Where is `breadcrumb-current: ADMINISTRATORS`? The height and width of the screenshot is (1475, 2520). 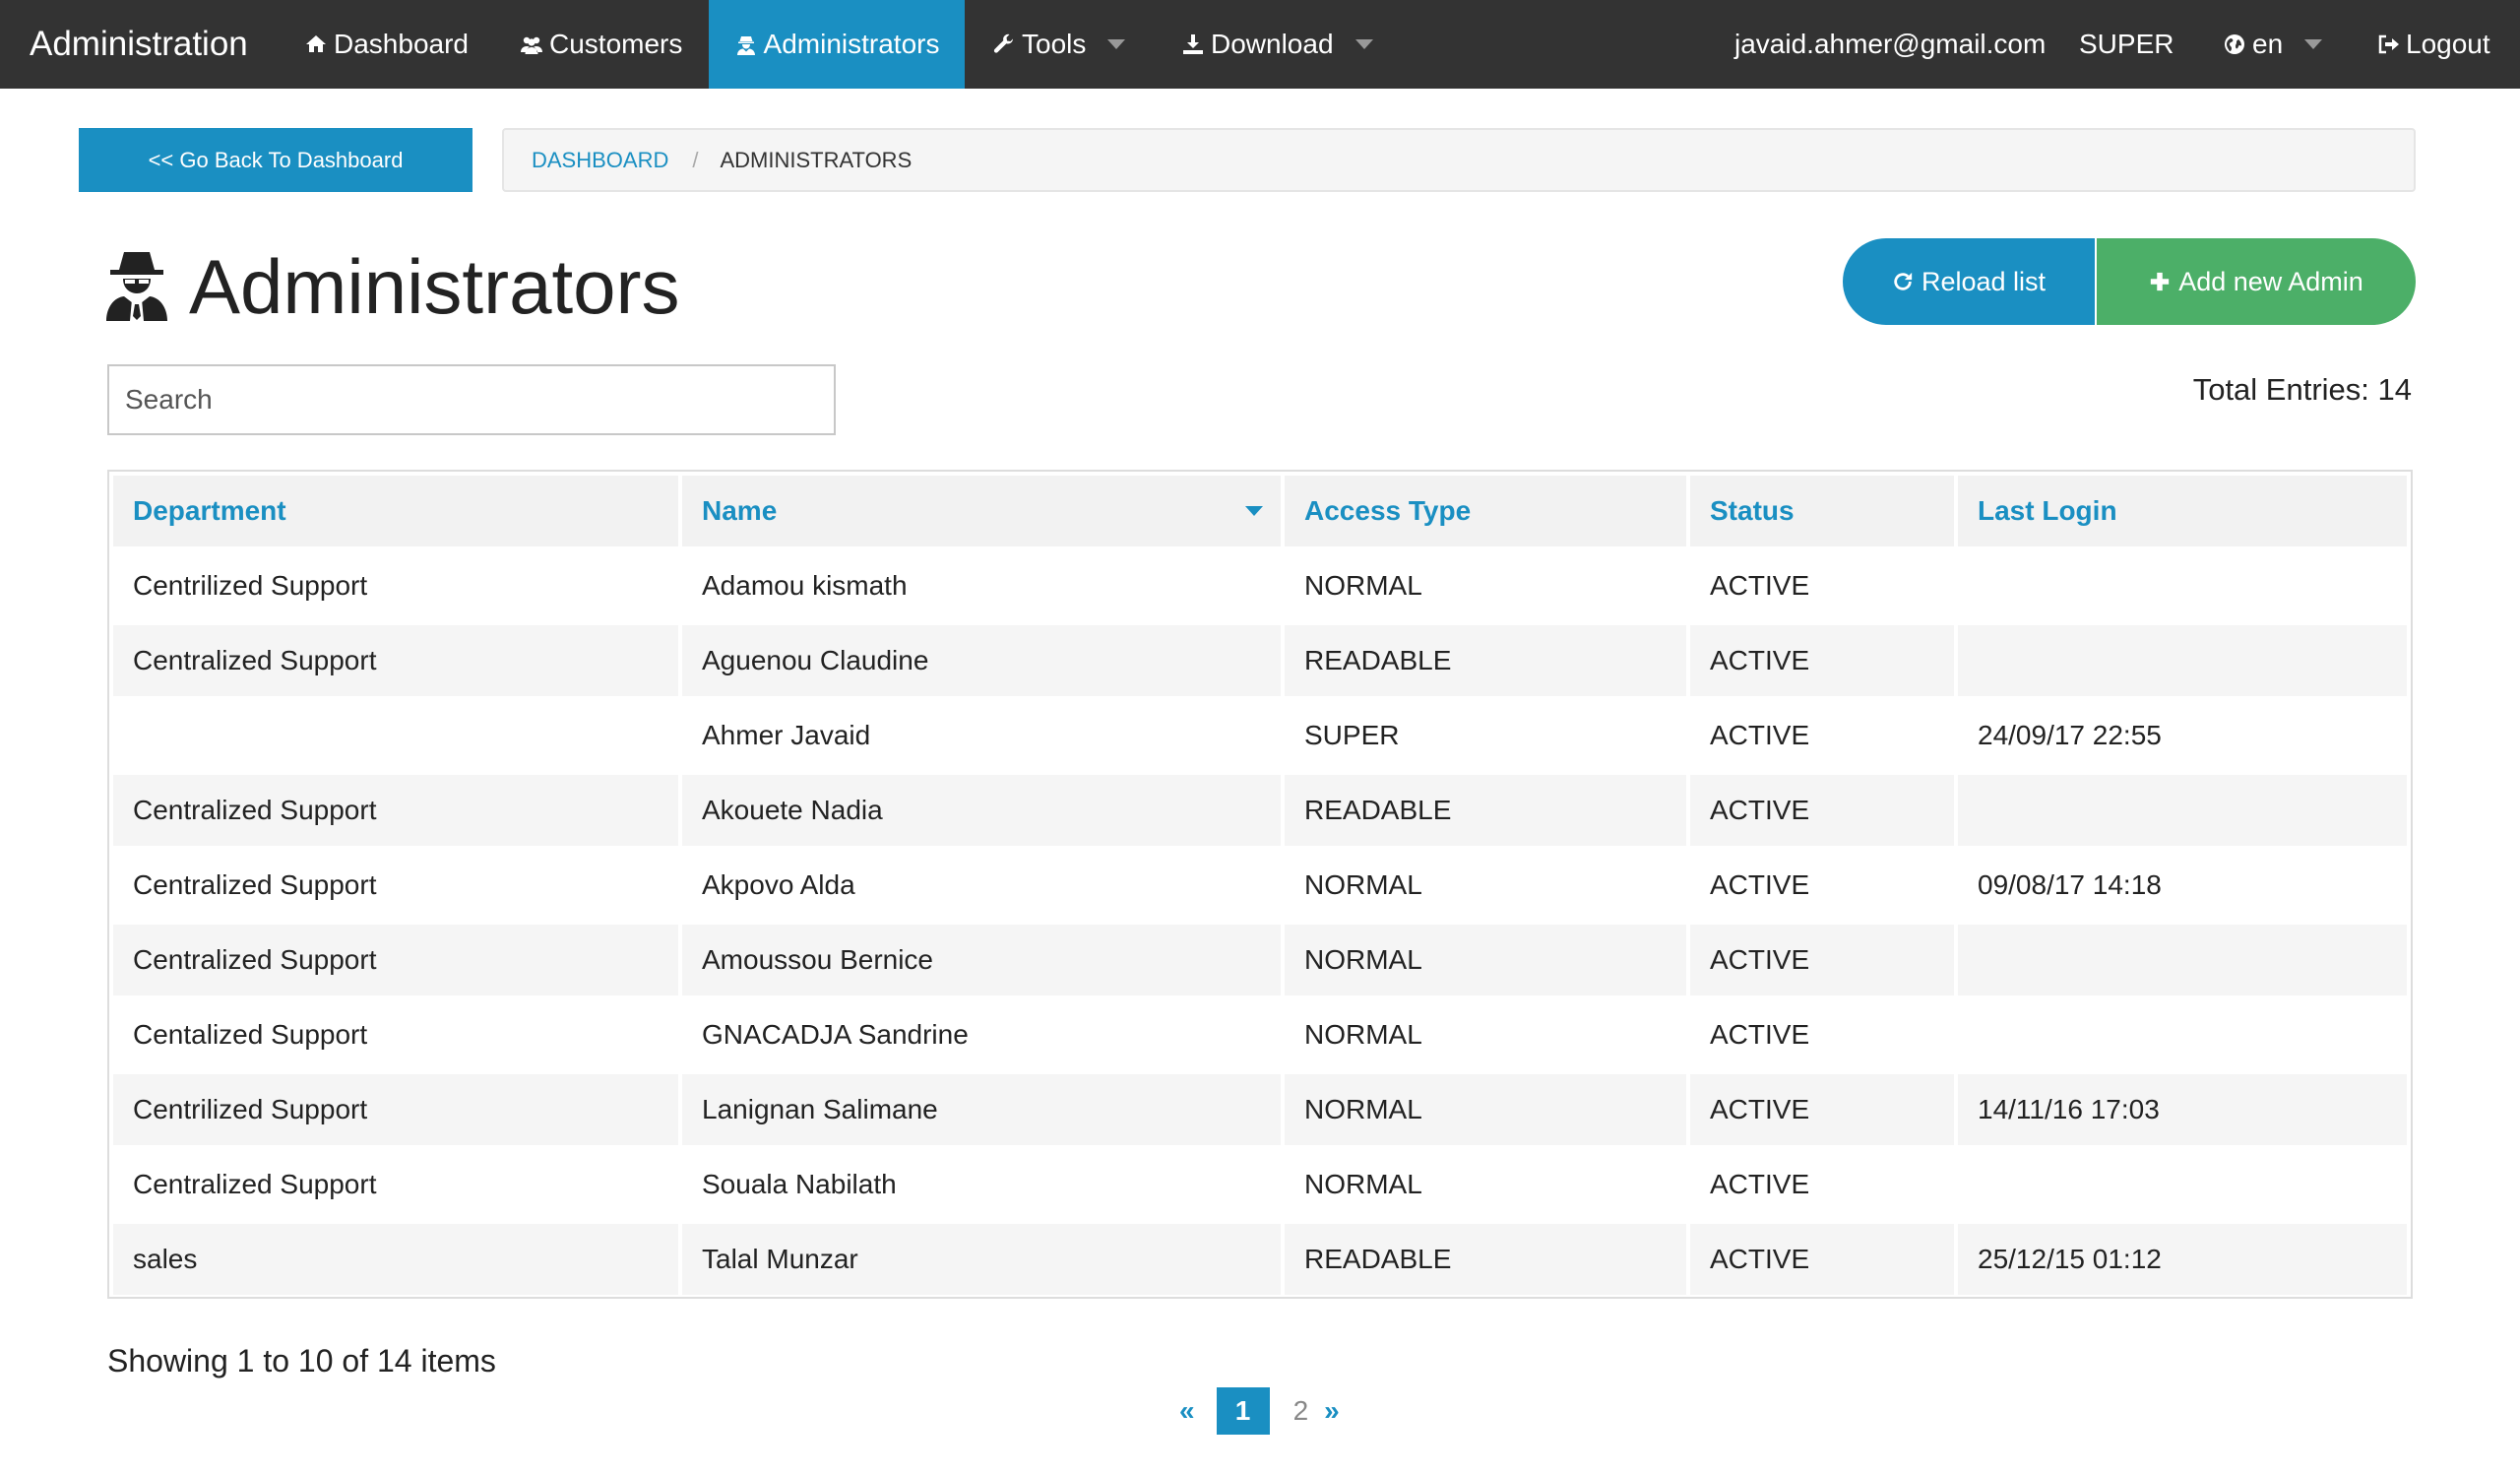
breadcrumb-current: ADMINISTRATORS is located at coordinates (816, 160).